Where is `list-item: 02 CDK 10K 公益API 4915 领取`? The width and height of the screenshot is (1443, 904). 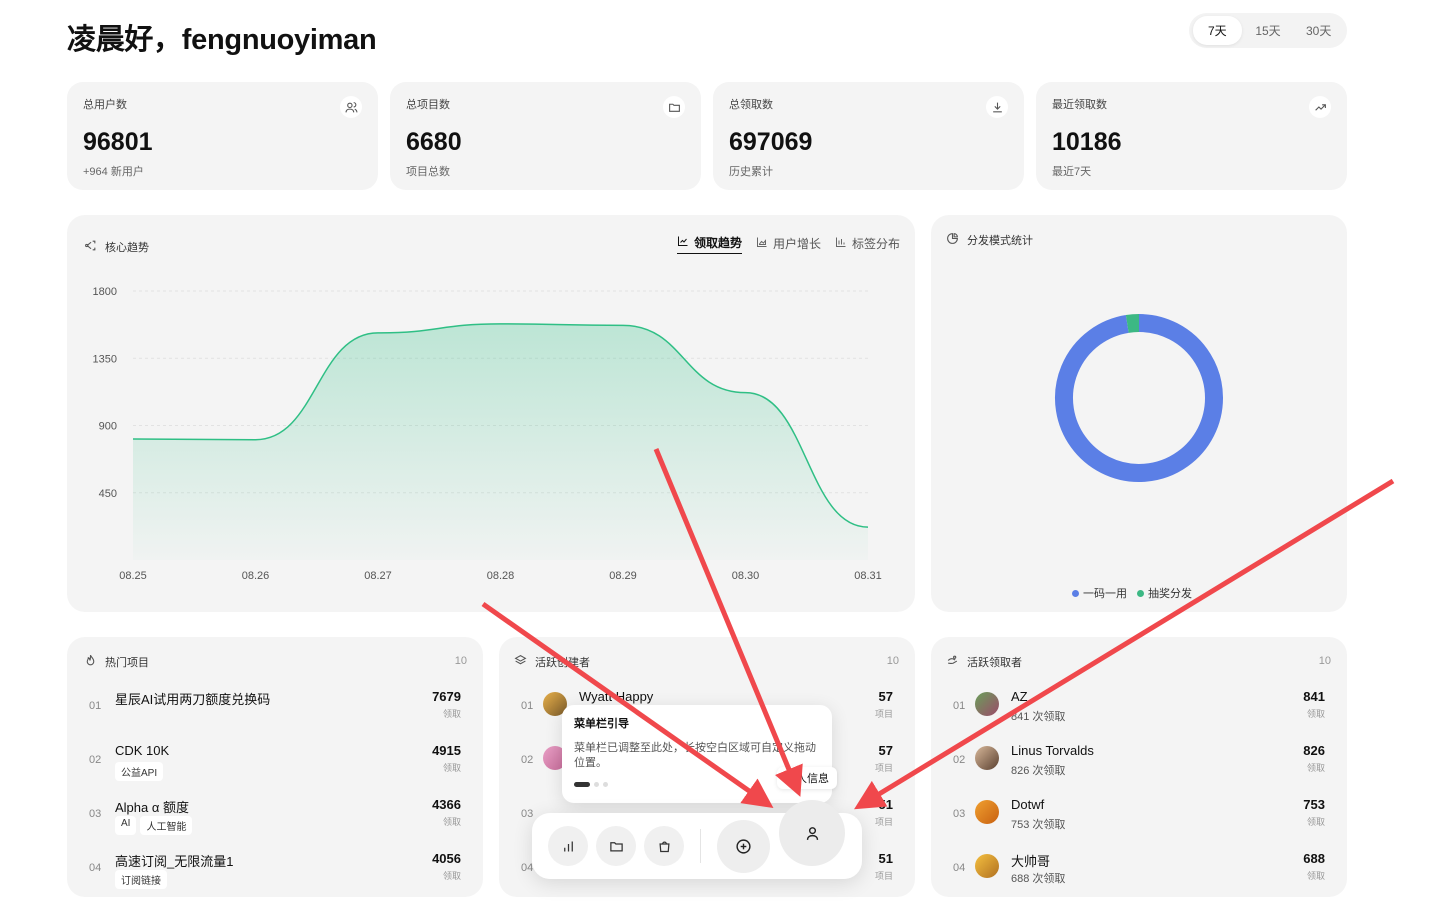
list-item: 02 CDK 10K 公益API 4915 领取 is located at coordinates (275, 769).